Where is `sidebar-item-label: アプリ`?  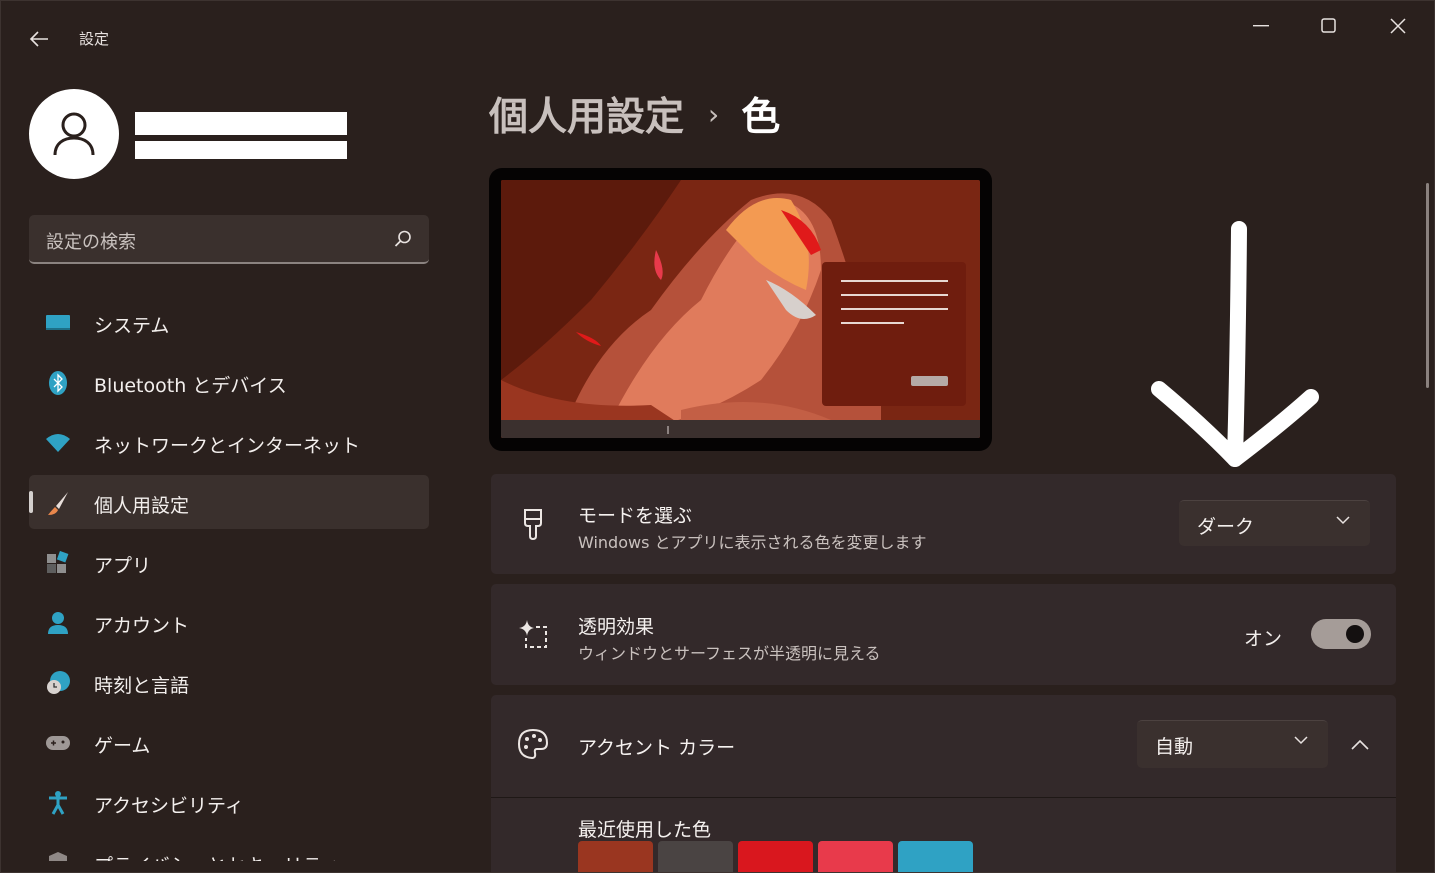
sidebar-item-label: アプリ is located at coordinates (123, 566).